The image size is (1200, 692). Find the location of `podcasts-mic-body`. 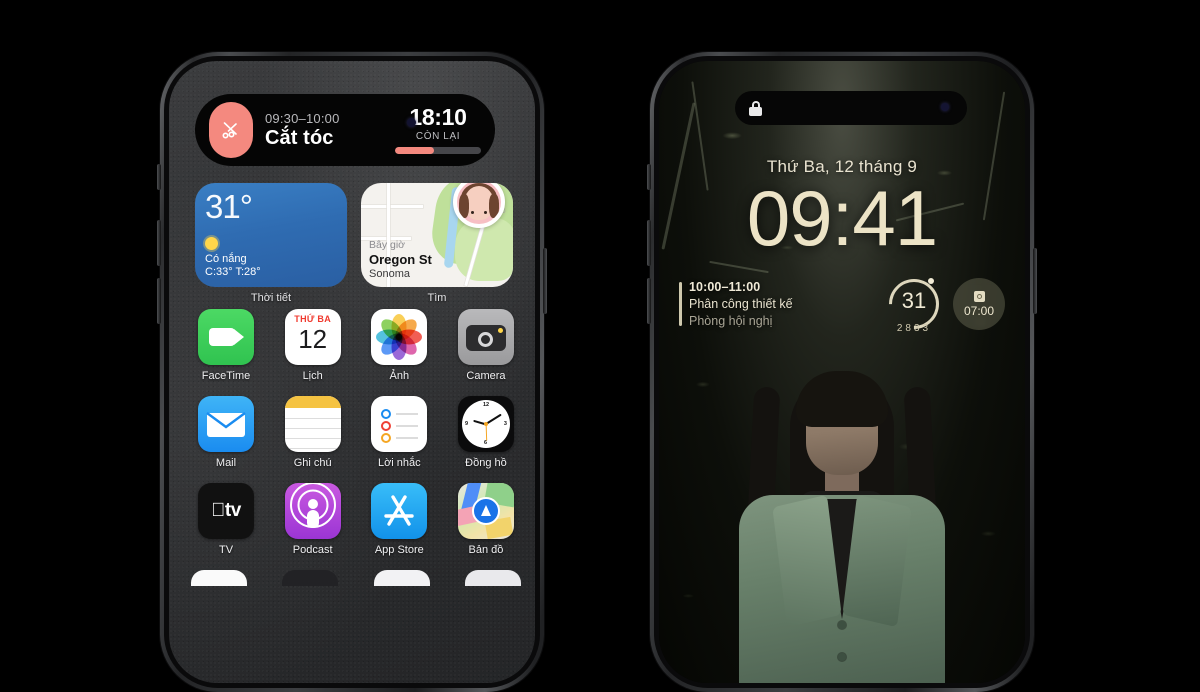

podcasts-mic-body is located at coordinates (312, 518).